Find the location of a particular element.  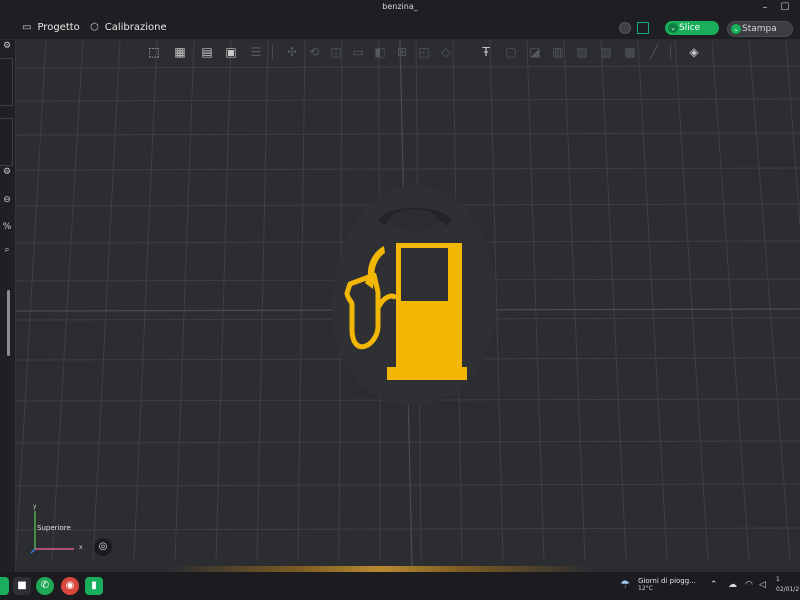

slice-button: ⌄ Slice is located at coordinates (692, 28).